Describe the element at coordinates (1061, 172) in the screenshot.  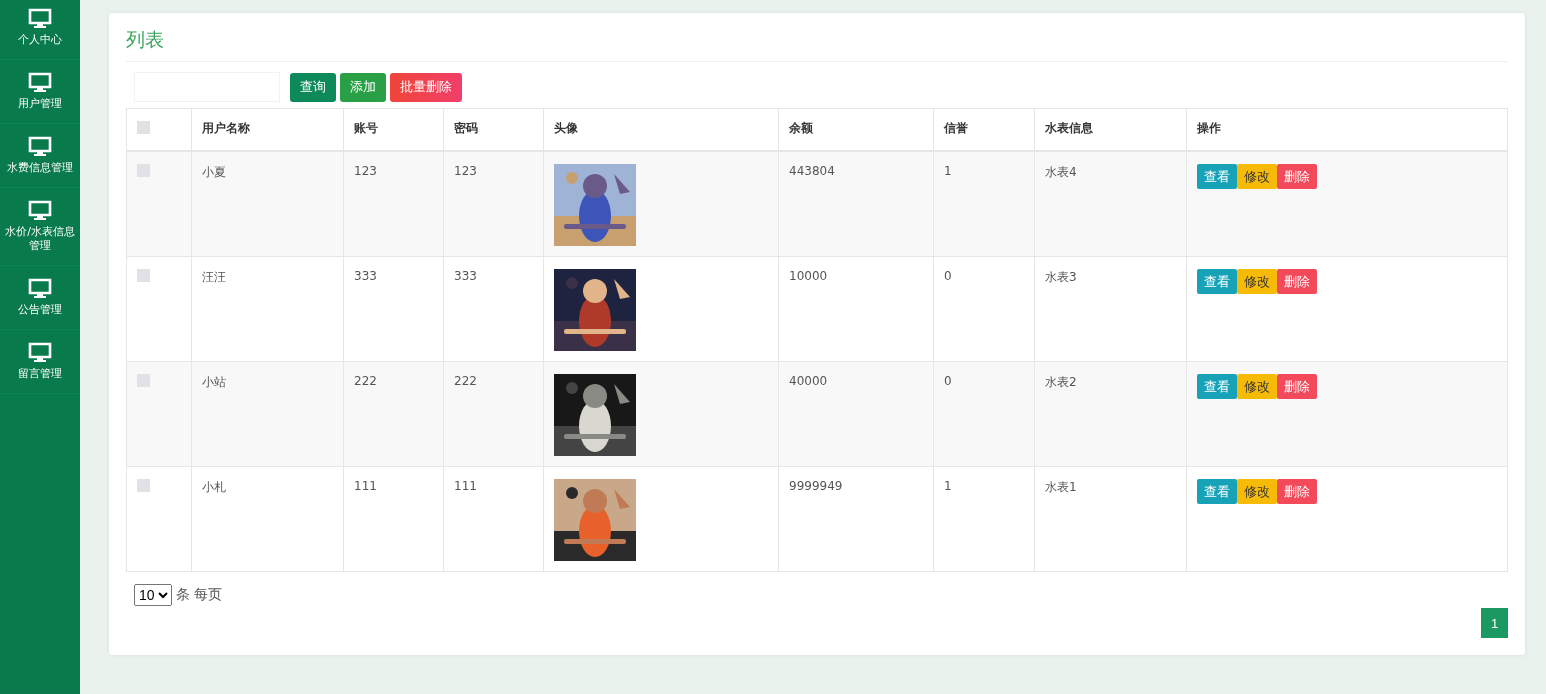
I see `table-cell: 水表4` at that location.